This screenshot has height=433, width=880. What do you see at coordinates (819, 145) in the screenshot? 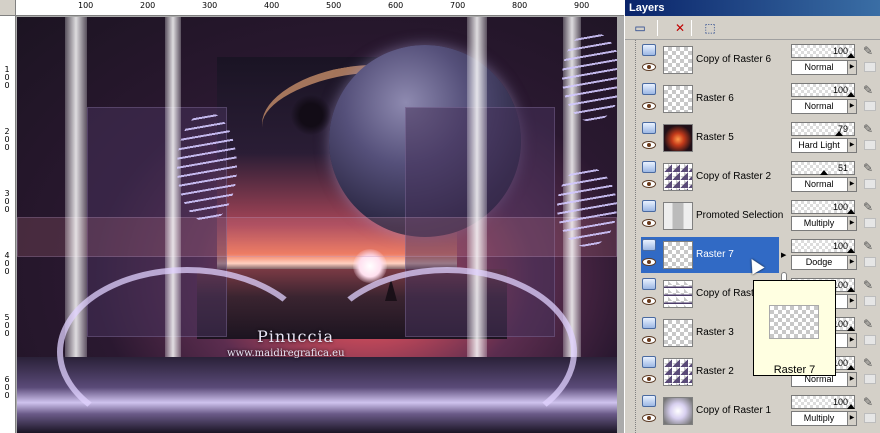
I see `blend-mode-value: Hard Light` at bounding box center [819, 145].